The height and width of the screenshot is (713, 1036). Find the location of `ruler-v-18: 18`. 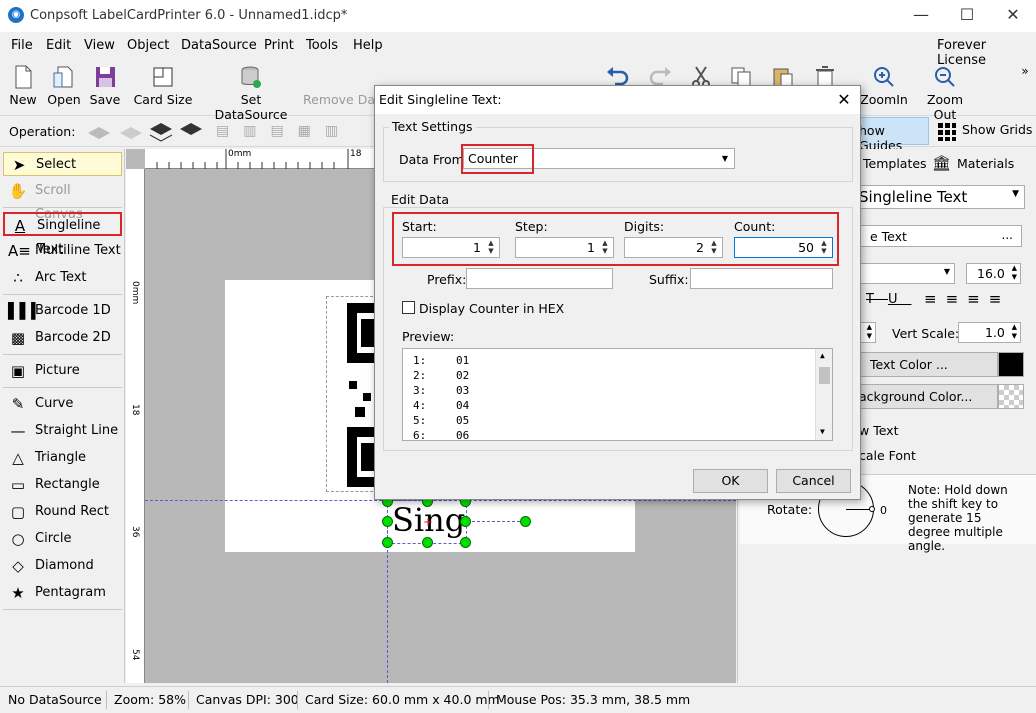

ruler-v-18: 18 is located at coordinates (135, 410).